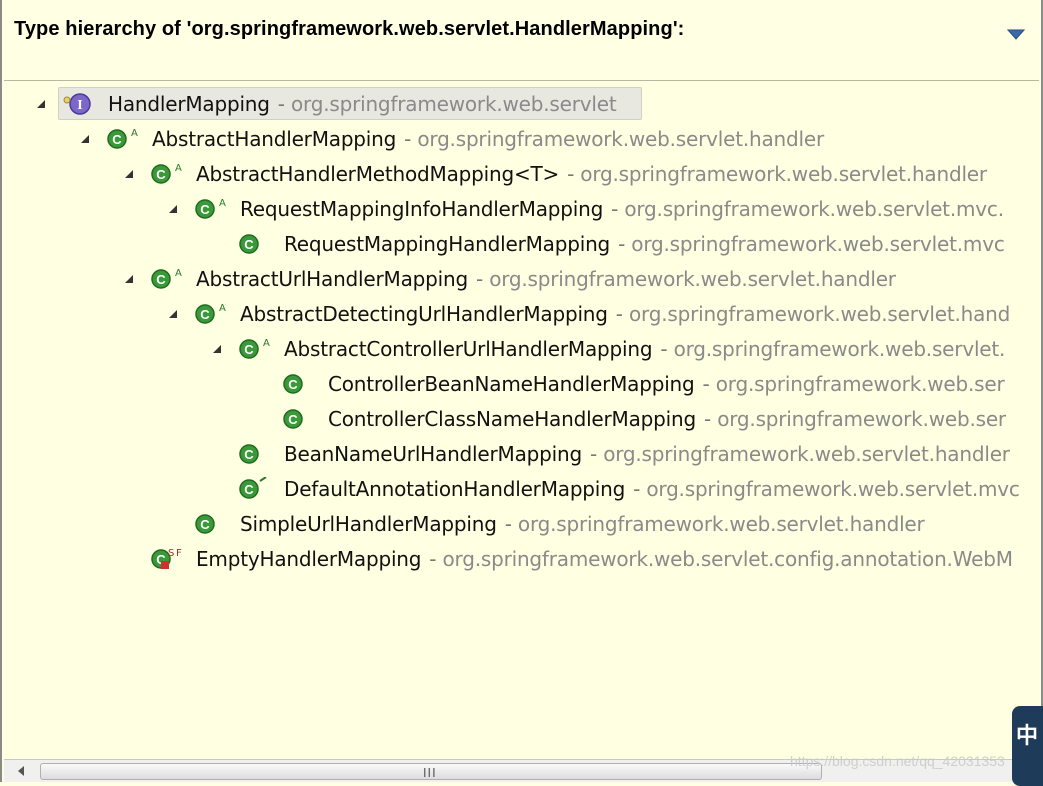 The image size is (1043, 786). What do you see at coordinates (468, 348) in the screenshot?
I see `type-name: AbstractControllerUrlHandlerMapping` at bounding box center [468, 348].